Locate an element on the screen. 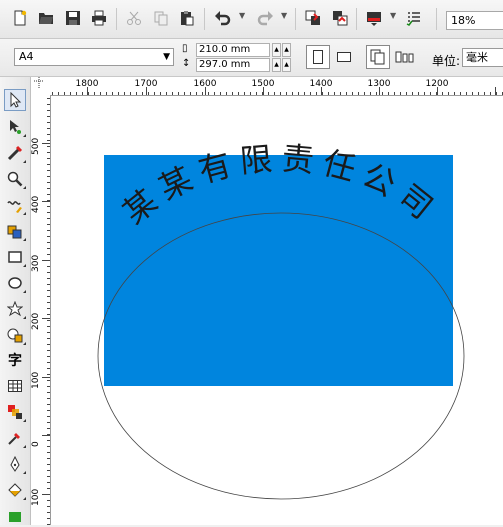 This screenshot has width=503, height=527. launcher-dropdown-icon: ▼ is located at coordinates (393, 15).